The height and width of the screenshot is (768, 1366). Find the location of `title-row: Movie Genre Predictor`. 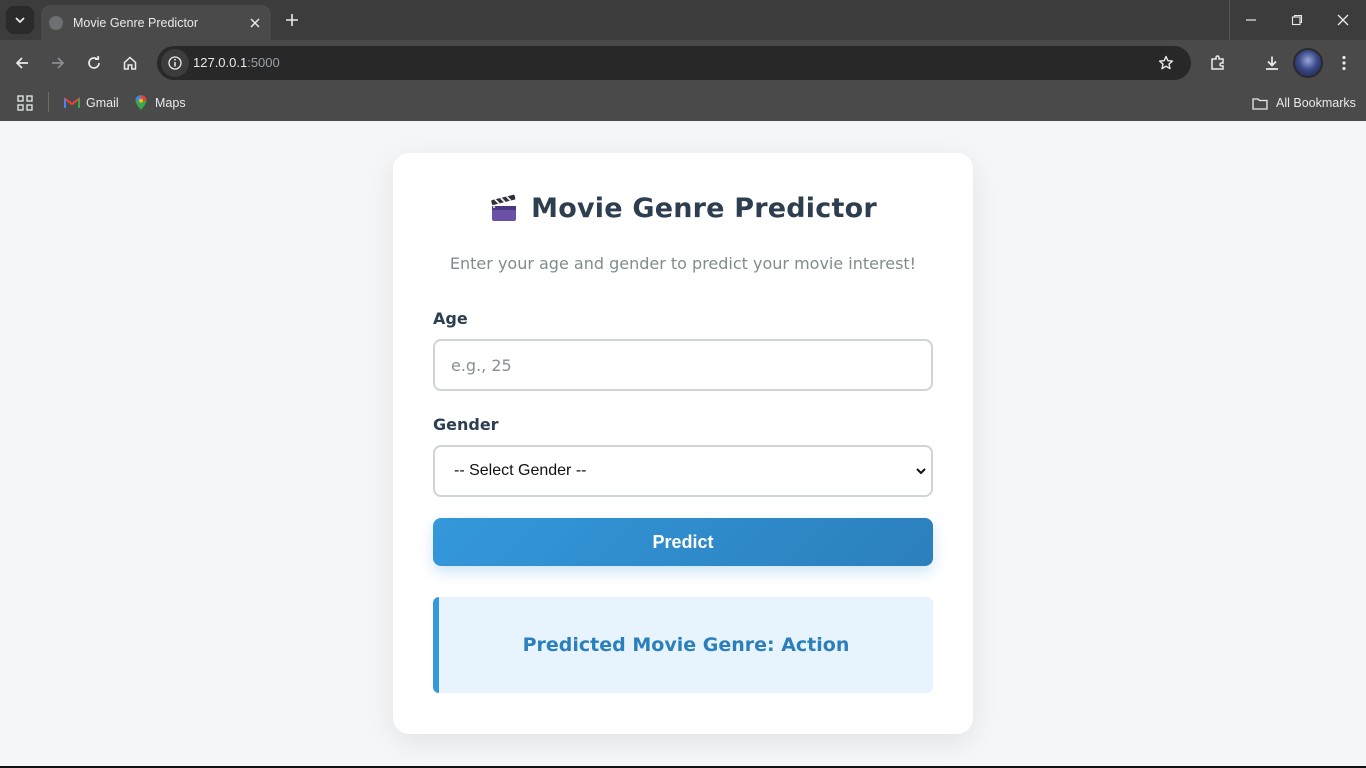

title-row: Movie Genre Predictor is located at coordinates (683, 208).